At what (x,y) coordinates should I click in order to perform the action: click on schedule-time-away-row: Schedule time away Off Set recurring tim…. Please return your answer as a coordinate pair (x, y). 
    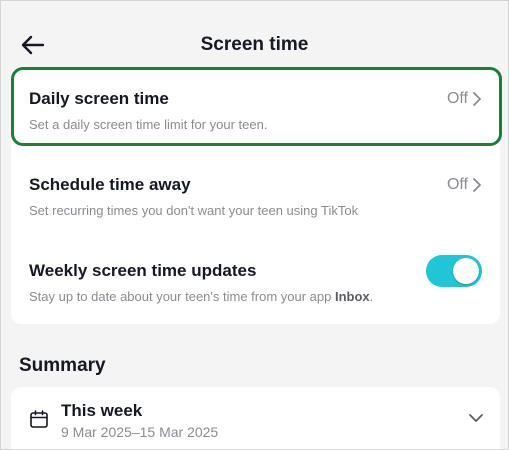
    Looking at the image, I should click on (255, 205).